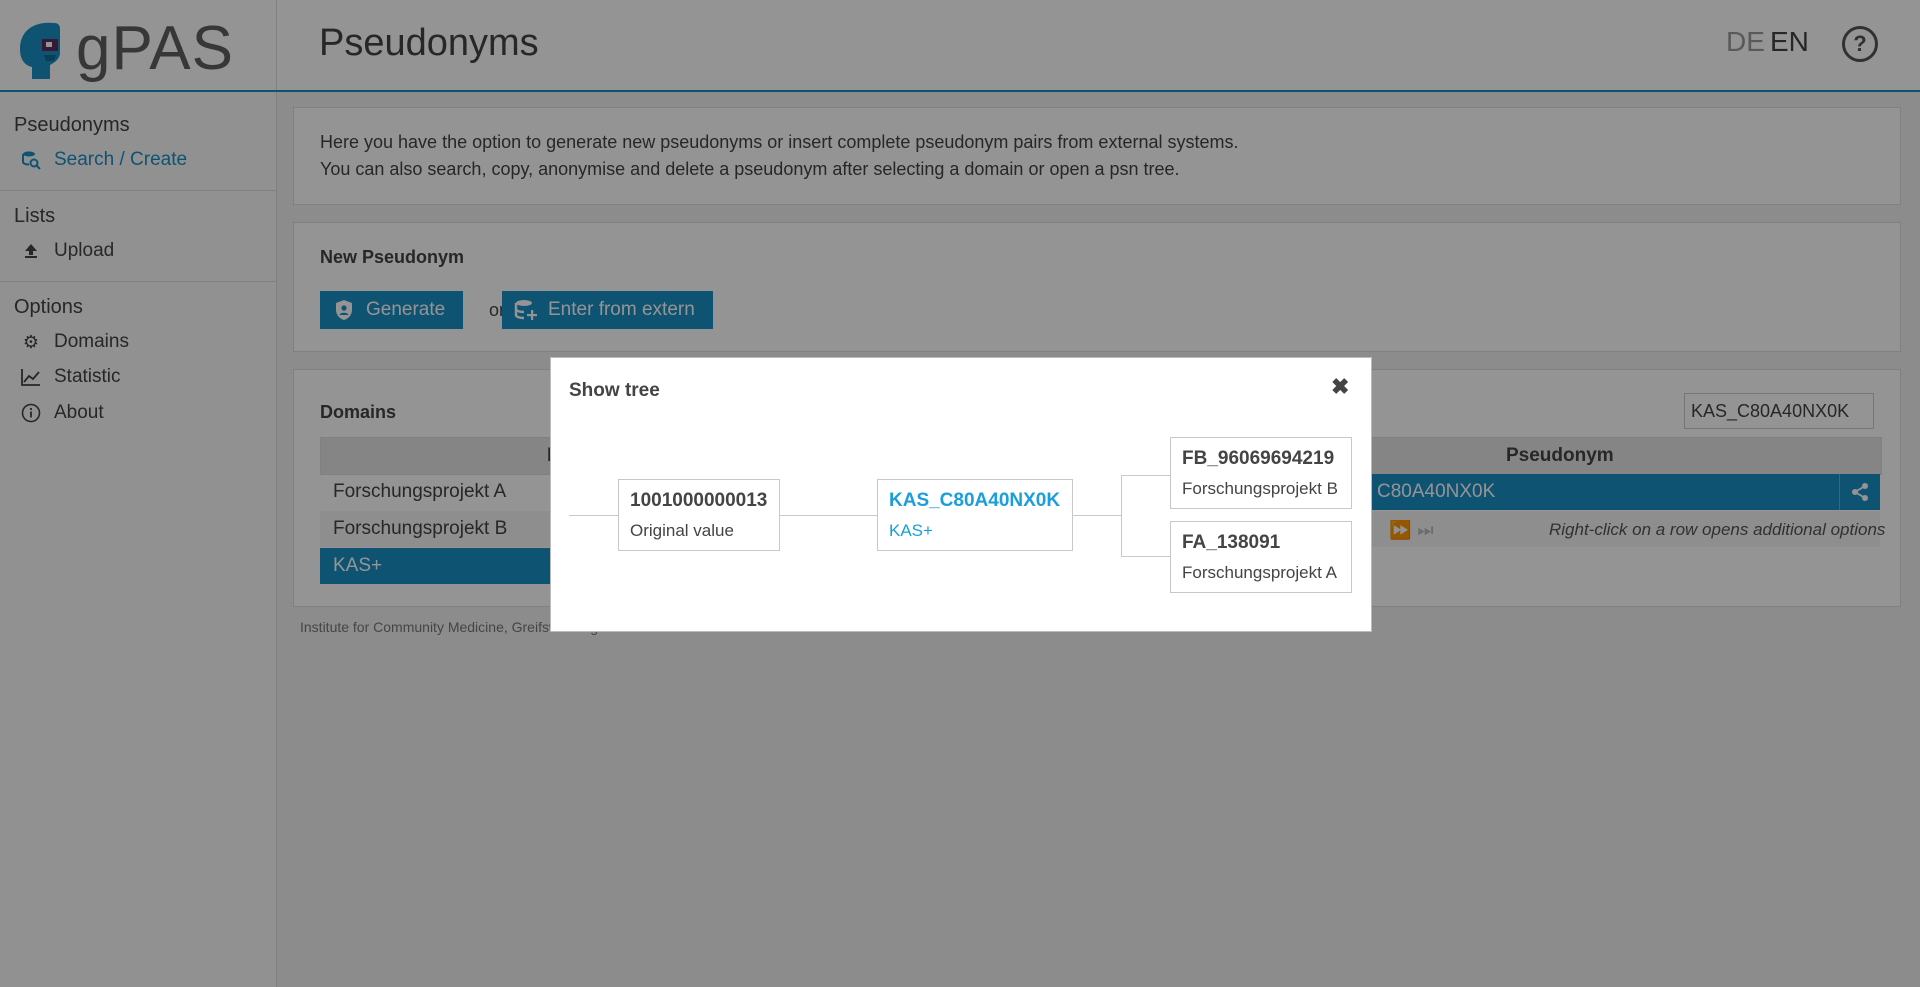 The height and width of the screenshot is (987, 1920). What do you see at coordinates (699, 515) in the screenshot?
I see `tree-node-original-value: 1001000000013 Original value` at bounding box center [699, 515].